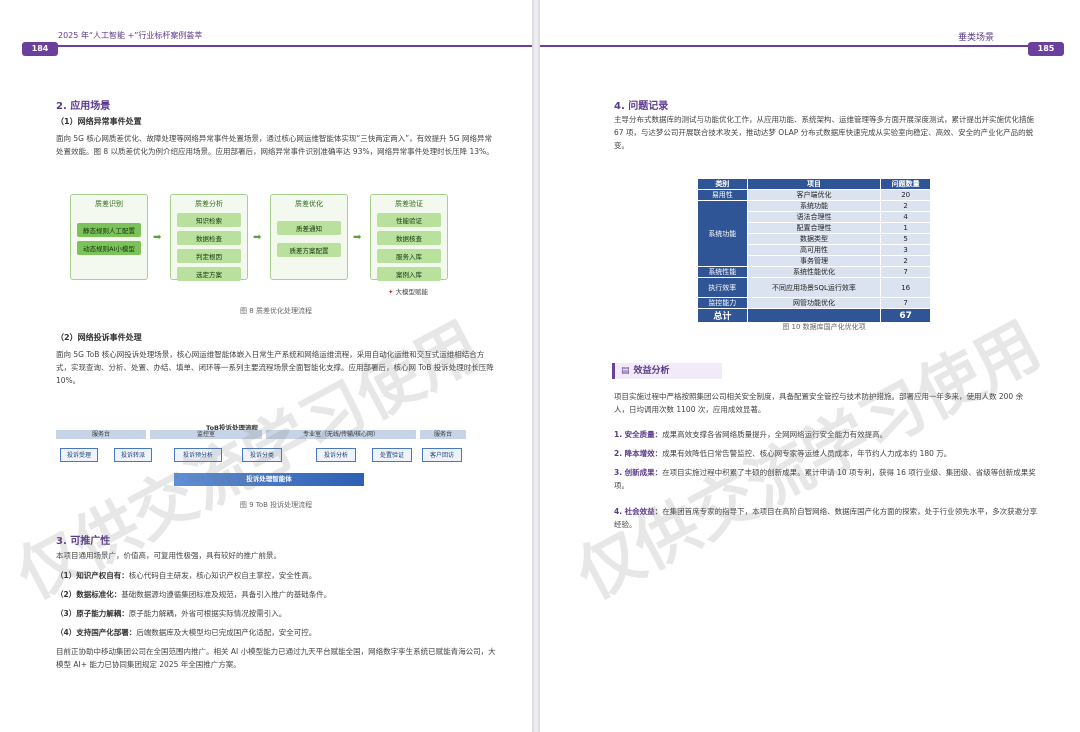  Describe the element at coordinates (130, 35) in the screenshot. I see `left-header-title: 2025 年“人工智能 +”行业标杆案例荟萃` at that location.